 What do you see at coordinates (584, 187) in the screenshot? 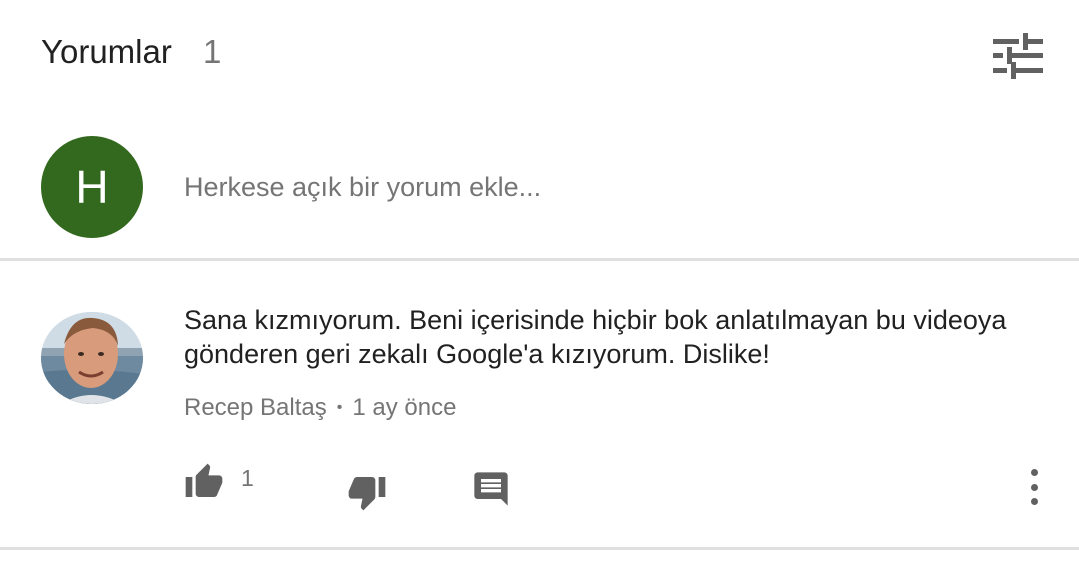
I see `add-comment-input` at bounding box center [584, 187].